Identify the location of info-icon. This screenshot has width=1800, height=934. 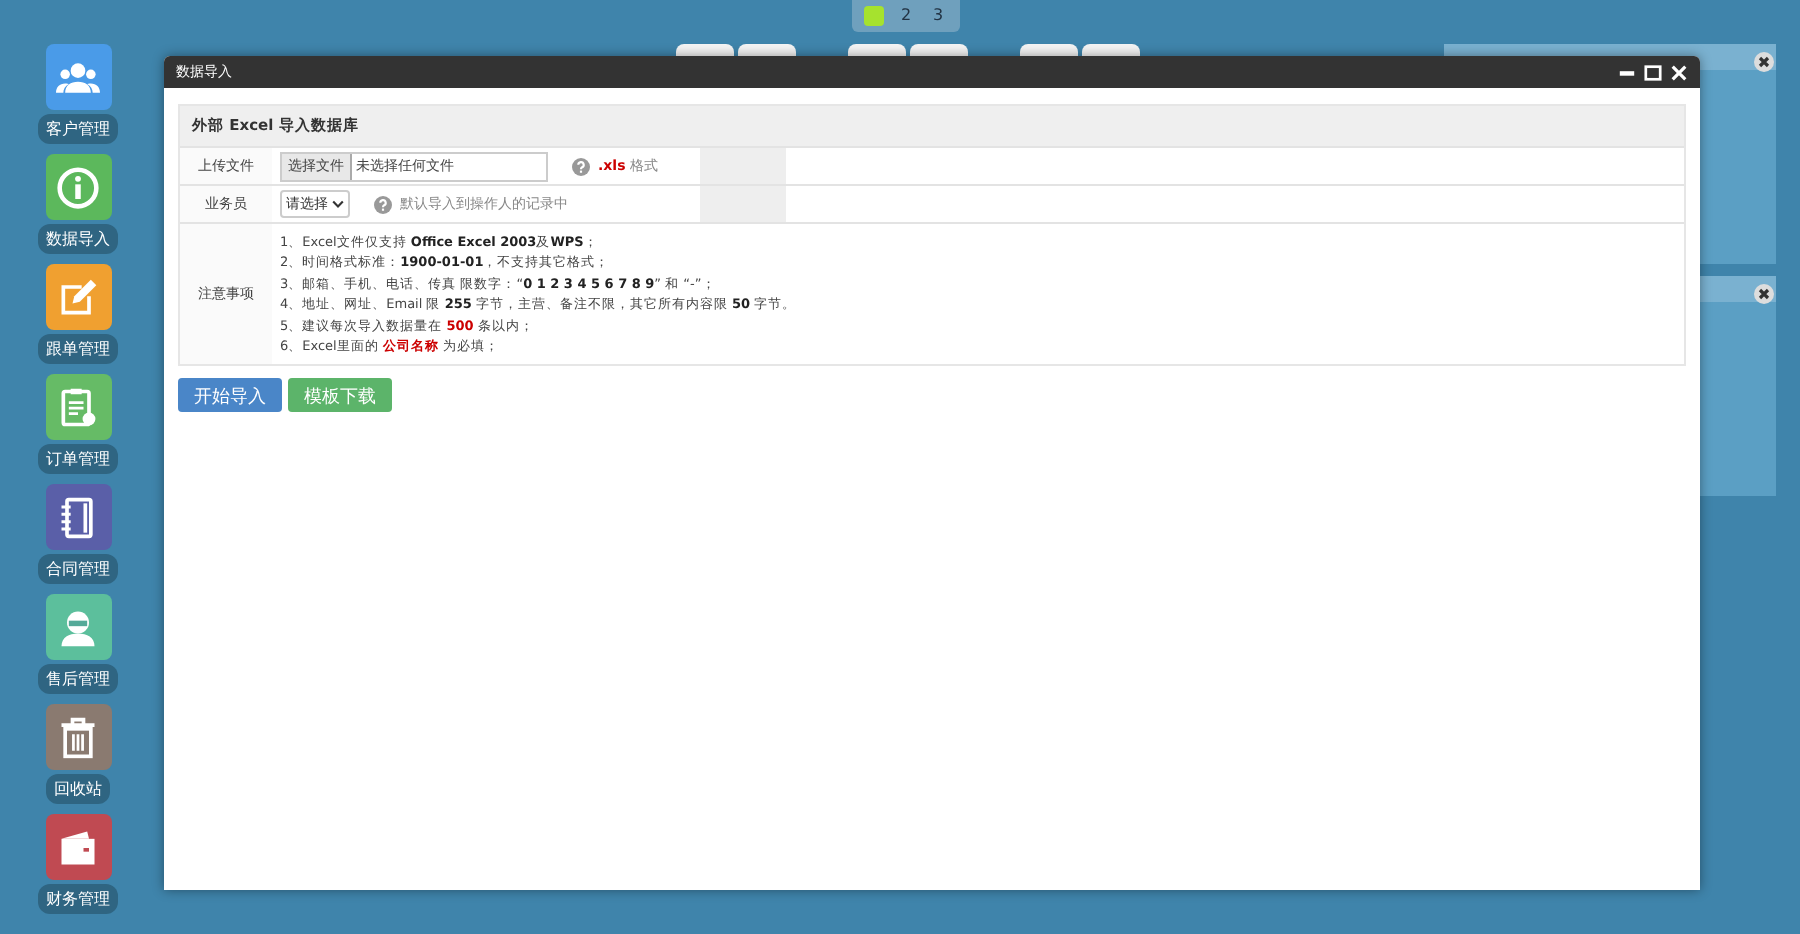
(78, 187).